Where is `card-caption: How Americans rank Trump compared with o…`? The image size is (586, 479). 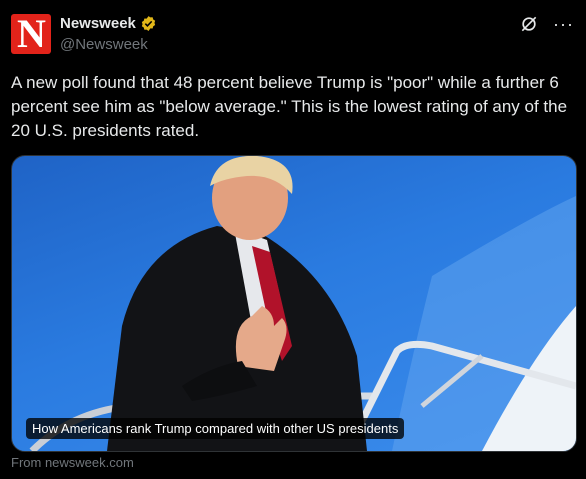 card-caption: How Americans rank Trump compared with o… is located at coordinates (215, 428).